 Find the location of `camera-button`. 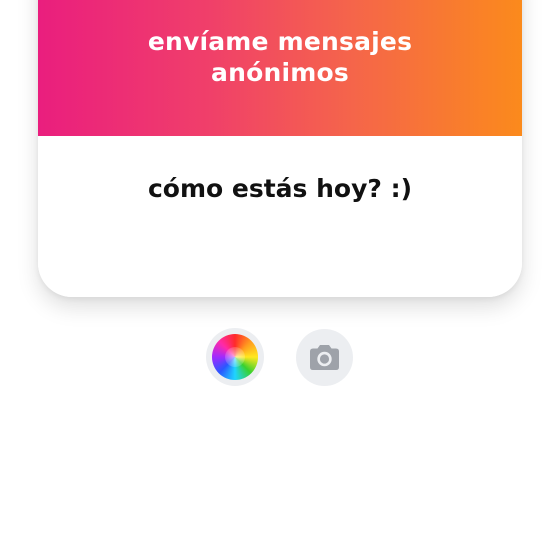

camera-button is located at coordinates (324, 357).